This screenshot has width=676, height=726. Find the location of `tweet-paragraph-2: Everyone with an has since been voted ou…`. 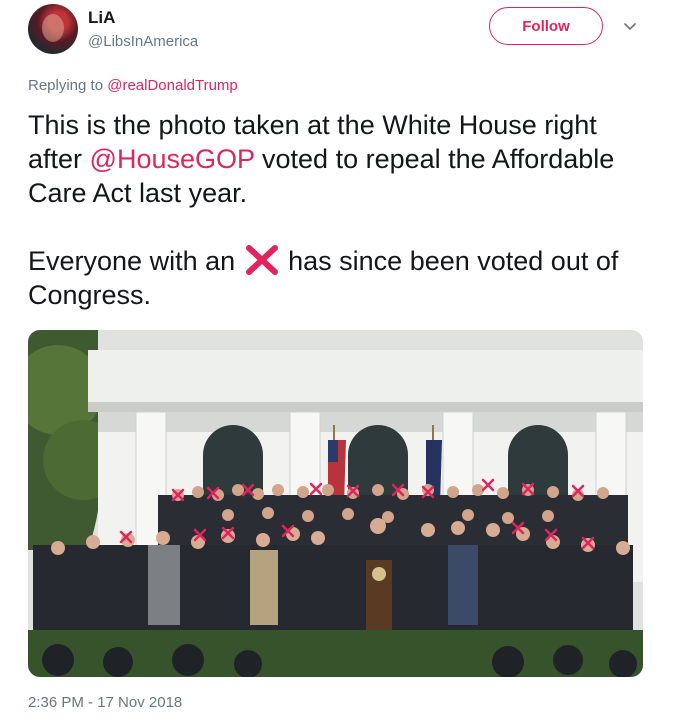

tweet-paragraph-2: Everyone with an has since been voted ou… is located at coordinates (333, 278).